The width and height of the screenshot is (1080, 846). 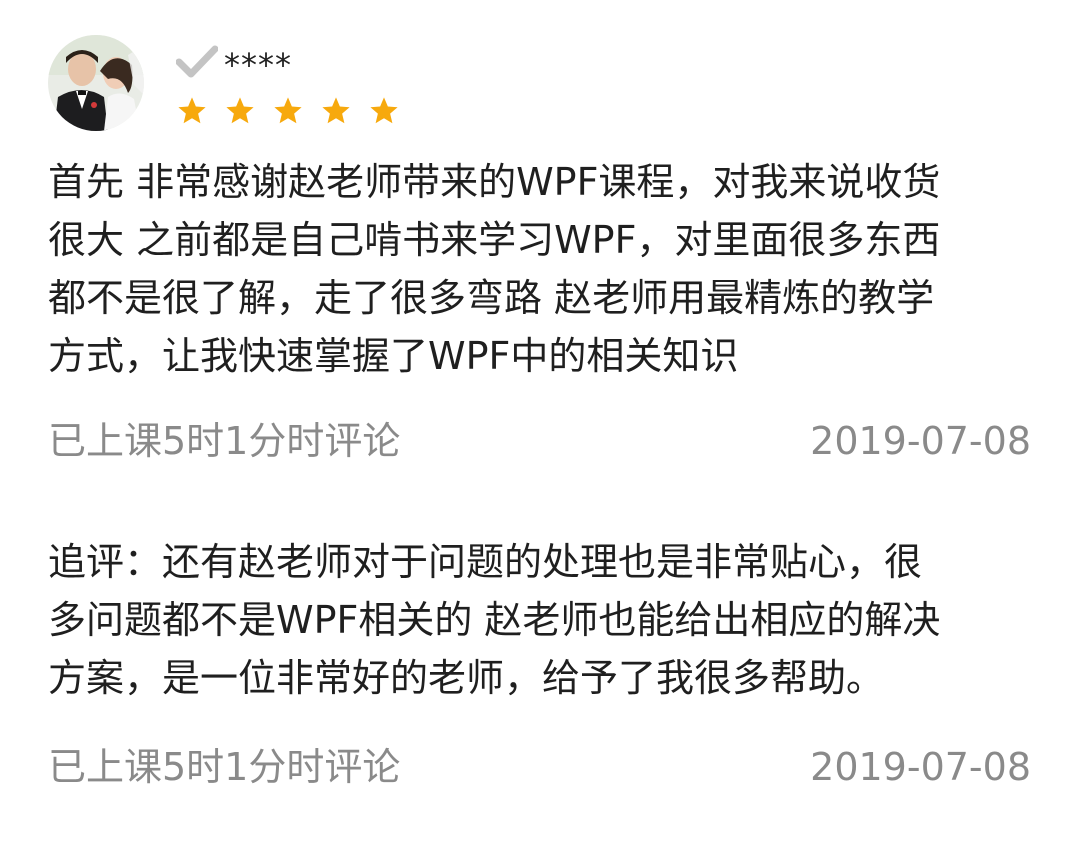 I want to click on review-date: 2019-07-08, so click(x=920, y=441).